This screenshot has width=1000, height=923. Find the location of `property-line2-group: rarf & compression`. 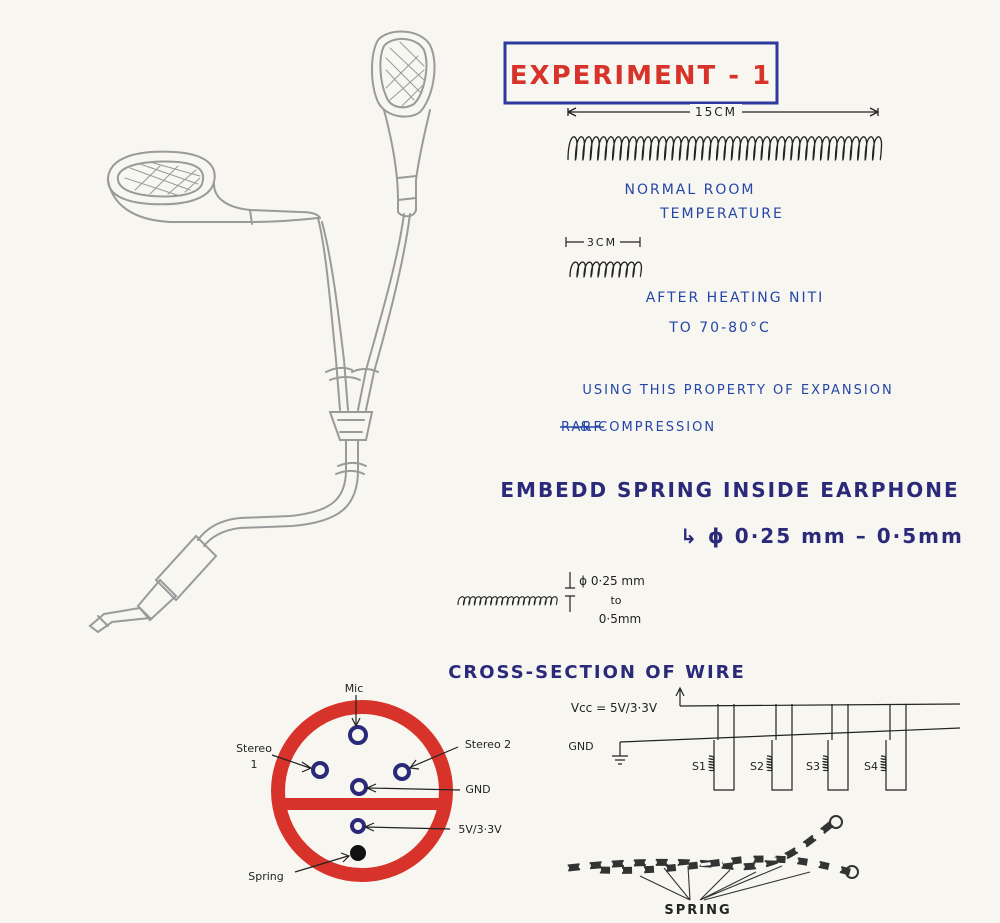

property-line2-group: rarf & compression is located at coordinates (638, 427).